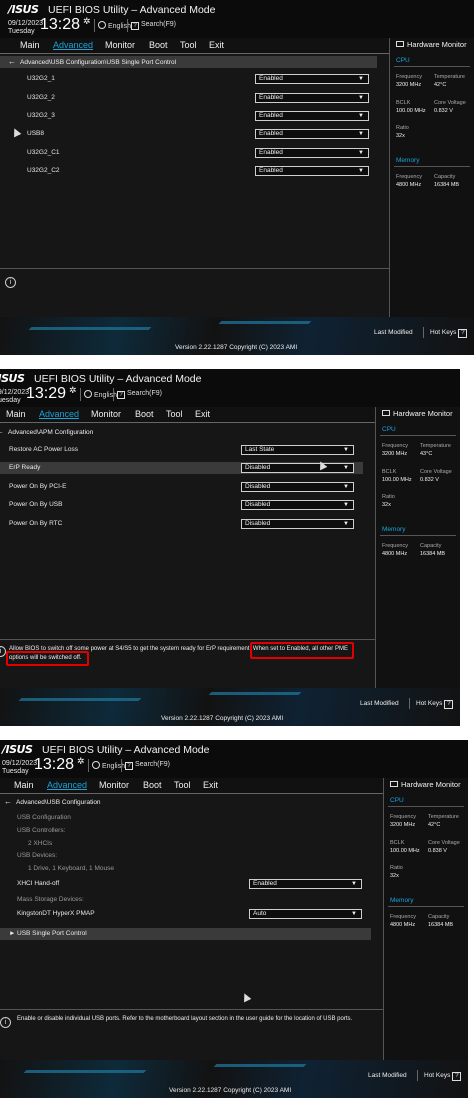 The width and height of the screenshot is (474, 1110). I want to click on memory-heading: Memory, so click(394, 529).